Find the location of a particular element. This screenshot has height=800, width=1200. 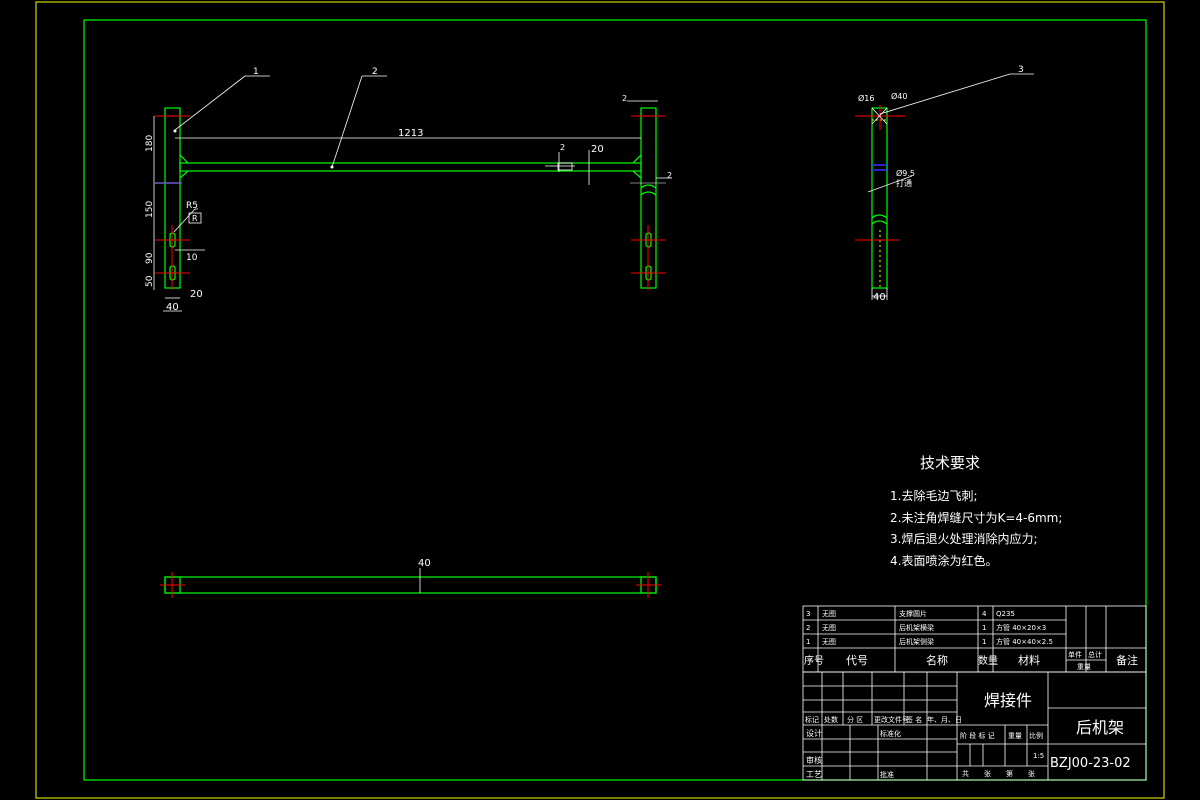

dim-150: 150 is located at coordinates (150, 209).